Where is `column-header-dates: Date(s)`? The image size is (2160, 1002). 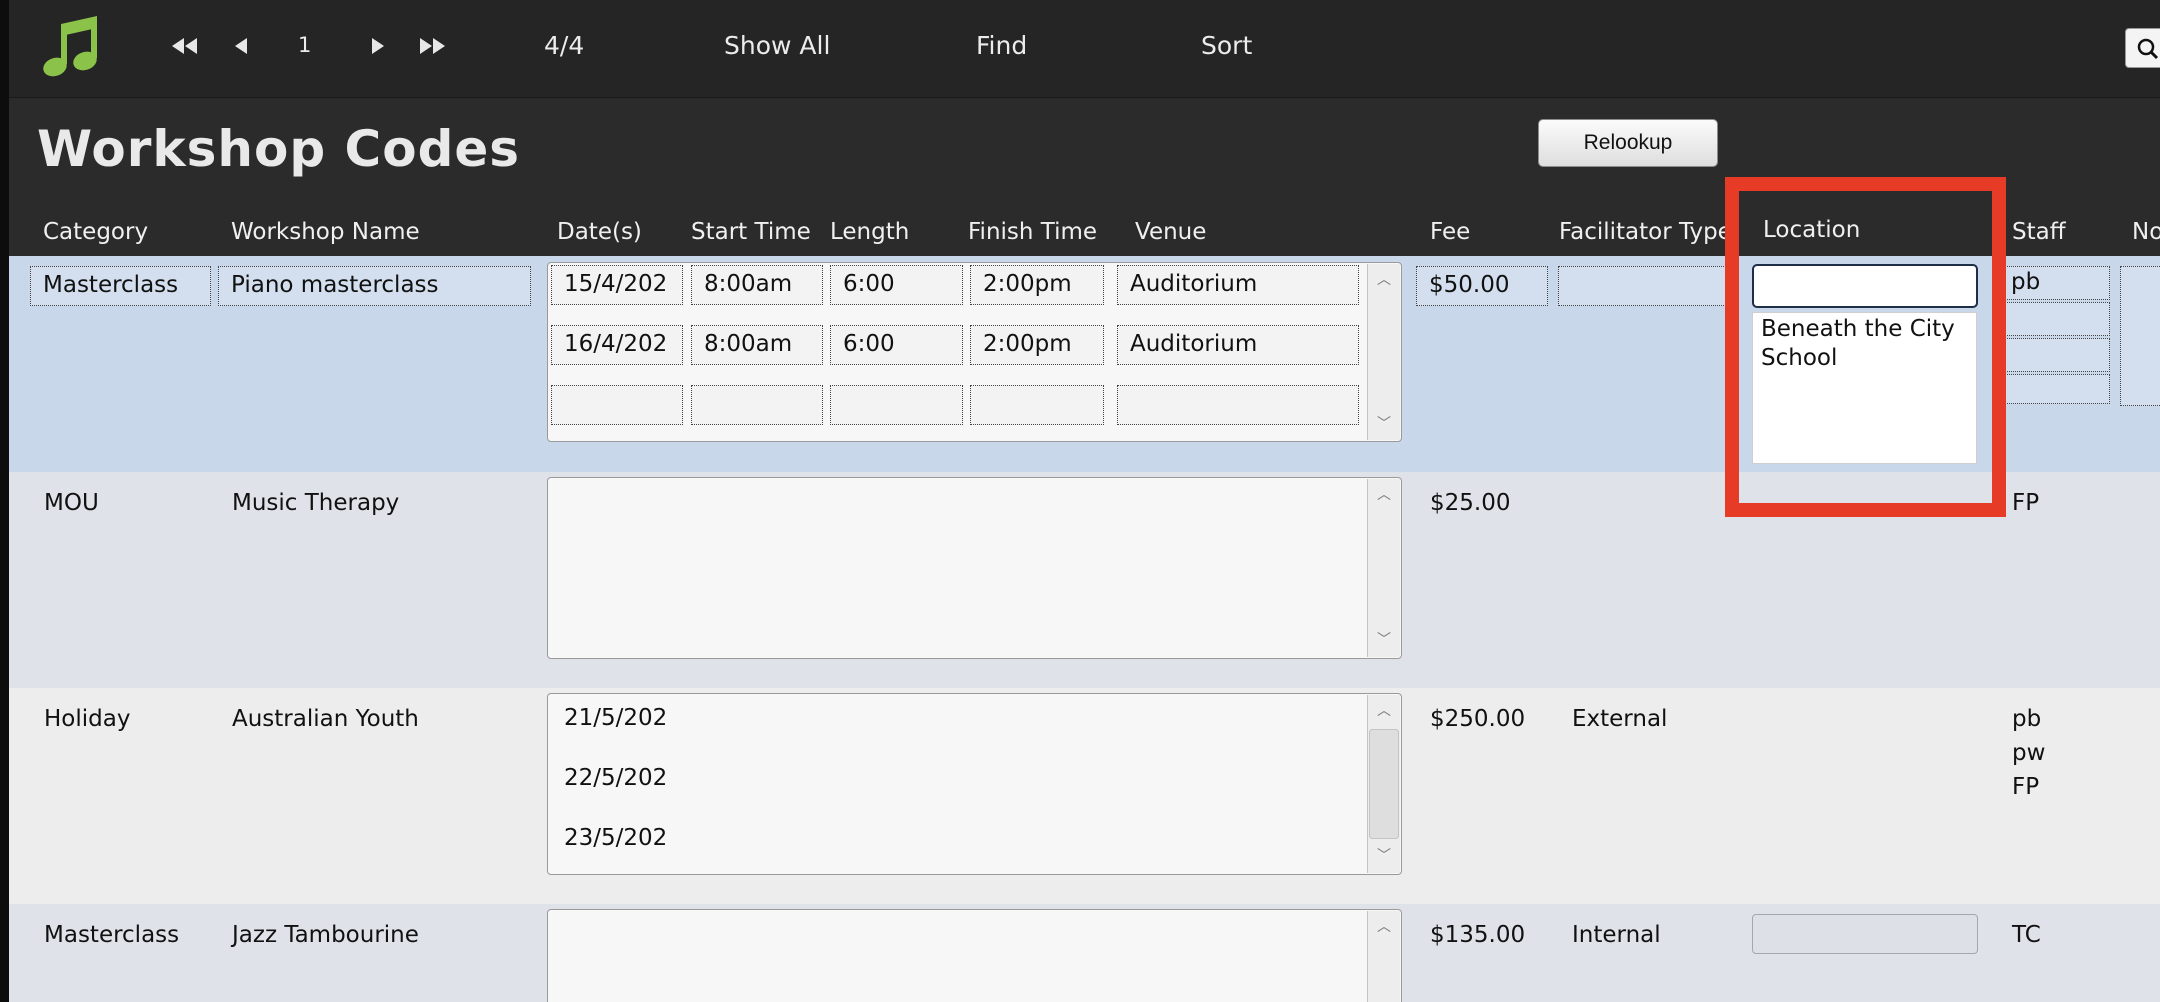 column-header-dates: Date(s) is located at coordinates (599, 232).